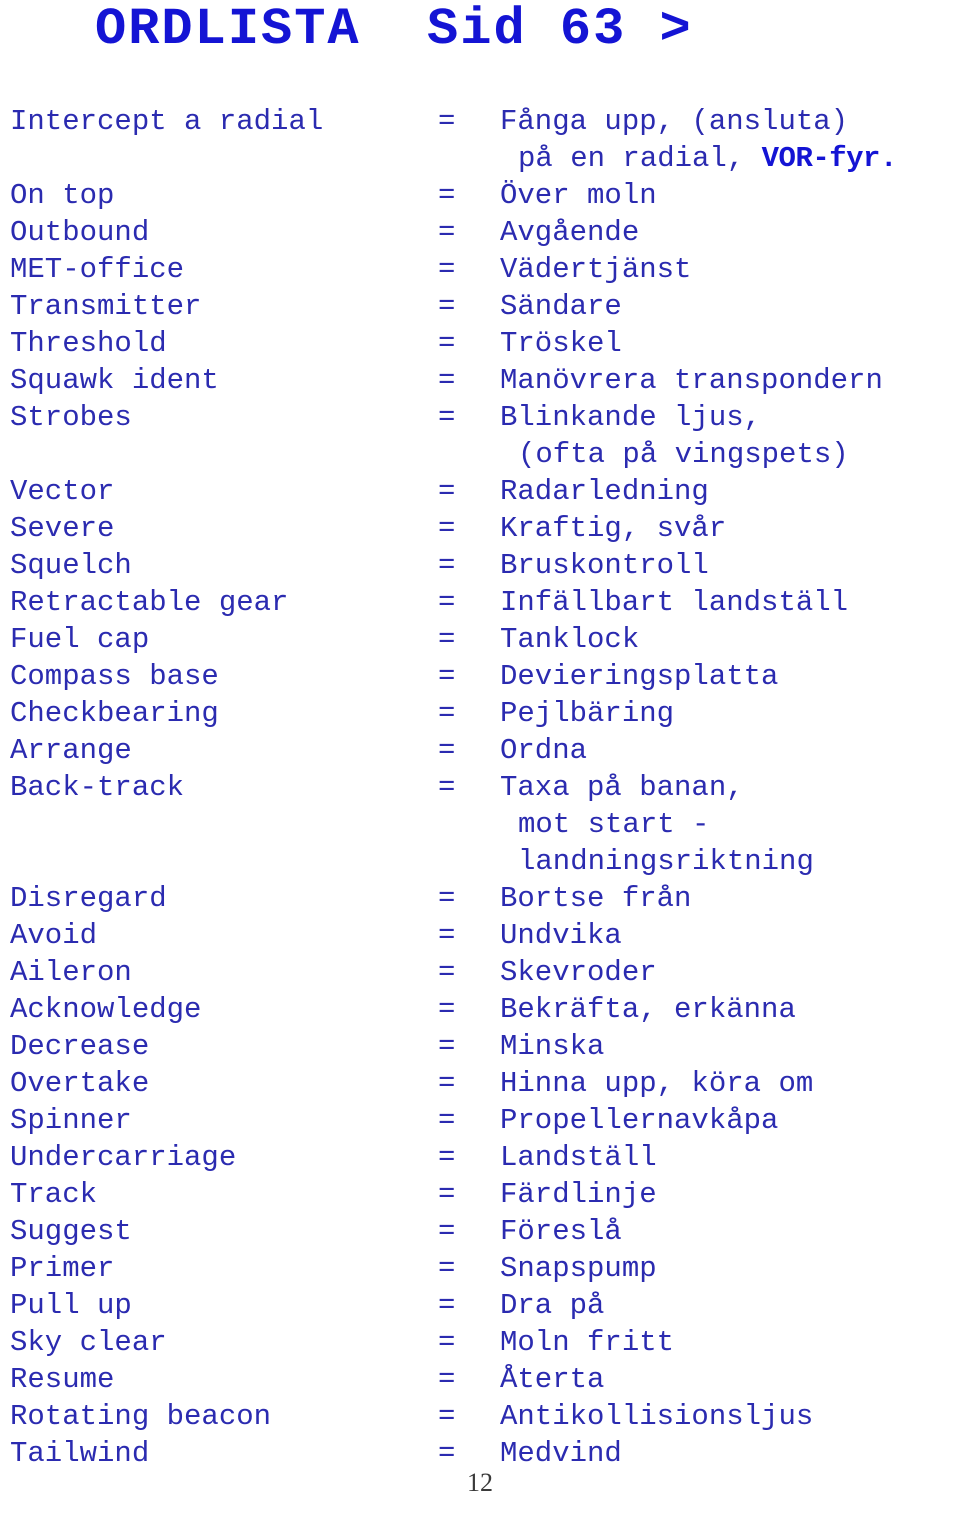 Image resolution: width=960 pixels, height=1522 pixels. I want to click on glossary-row: Back-track = Taxa på banan,, so click(482, 787).